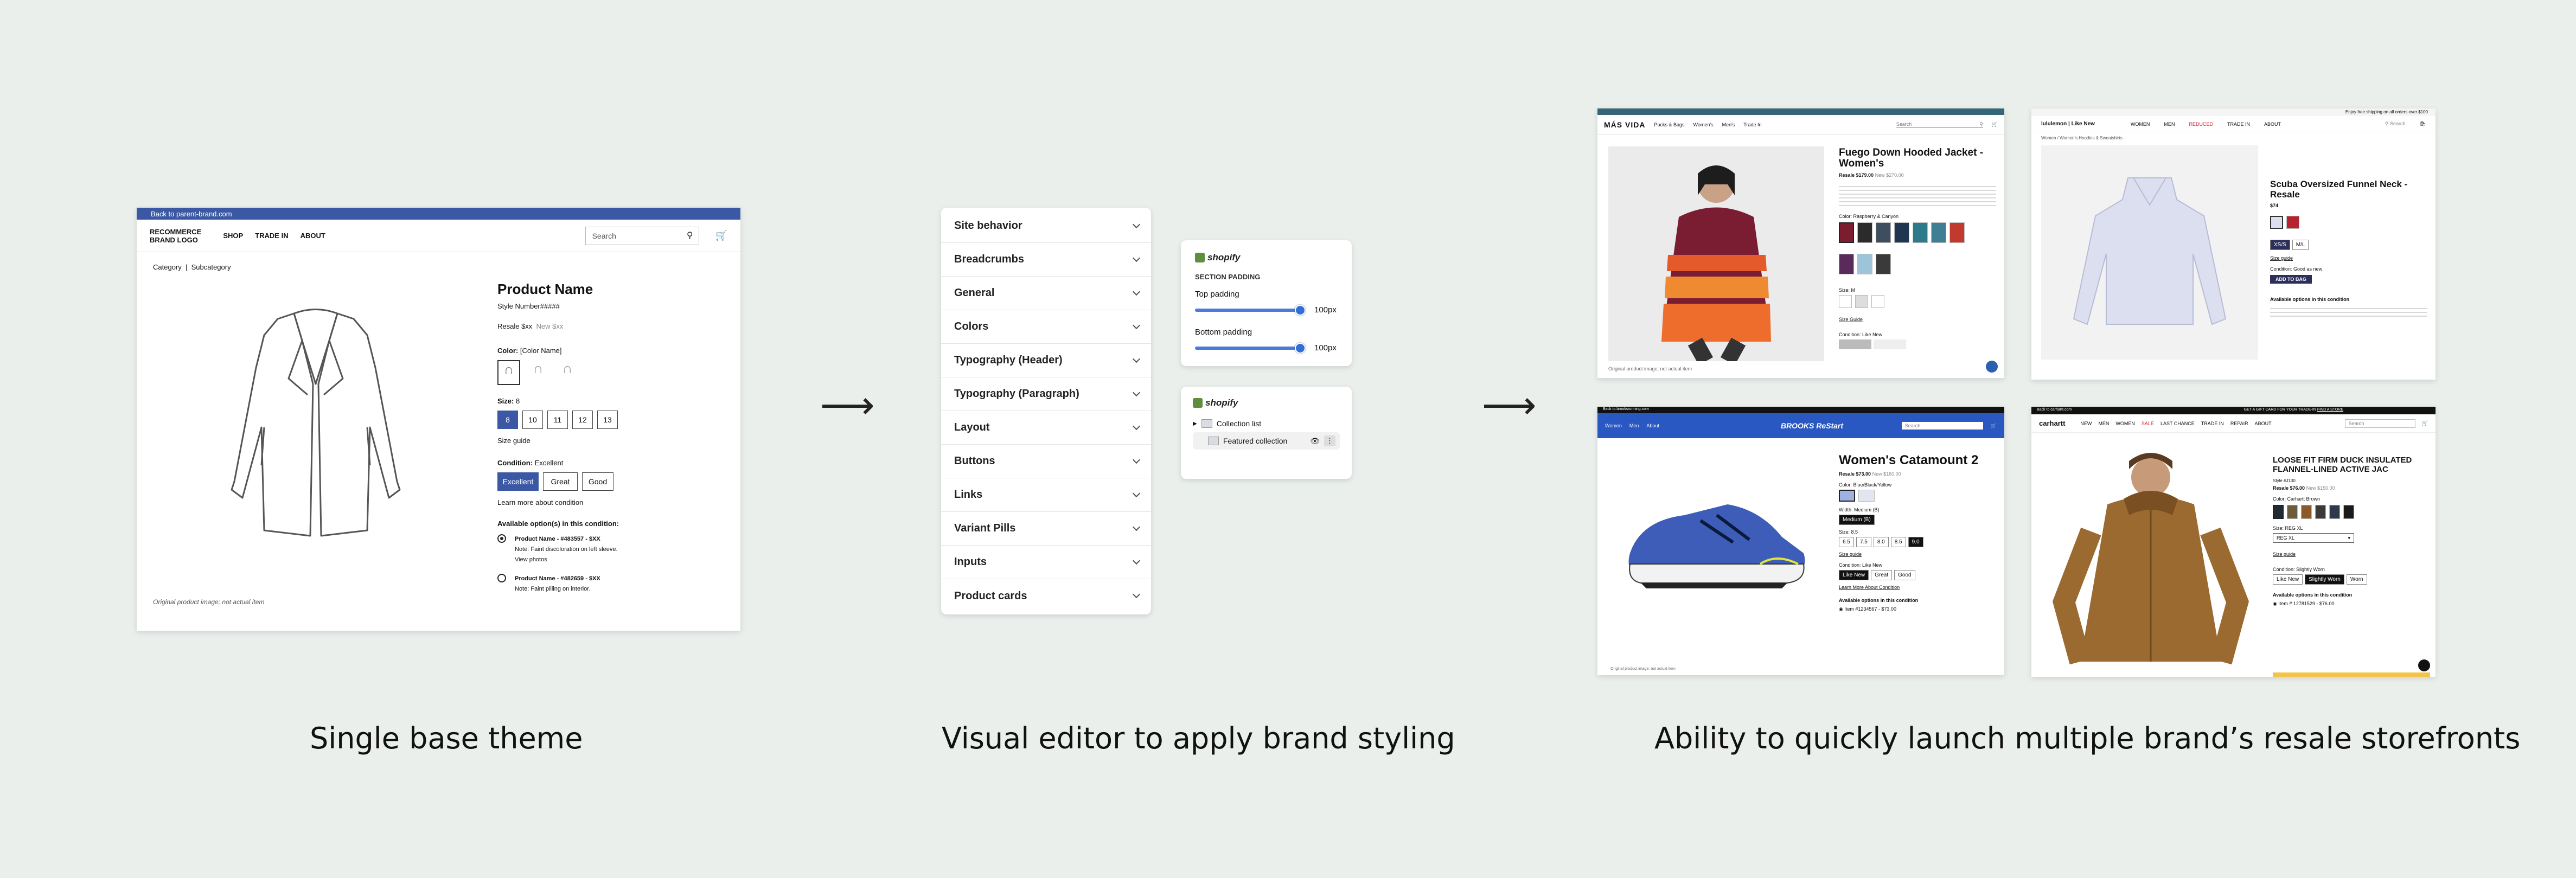 The image size is (2576, 878). Describe the element at coordinates (175, 236) in the screenshot. I see `brand-logo: RECOMMERCE BRAND LOGO` at that location.